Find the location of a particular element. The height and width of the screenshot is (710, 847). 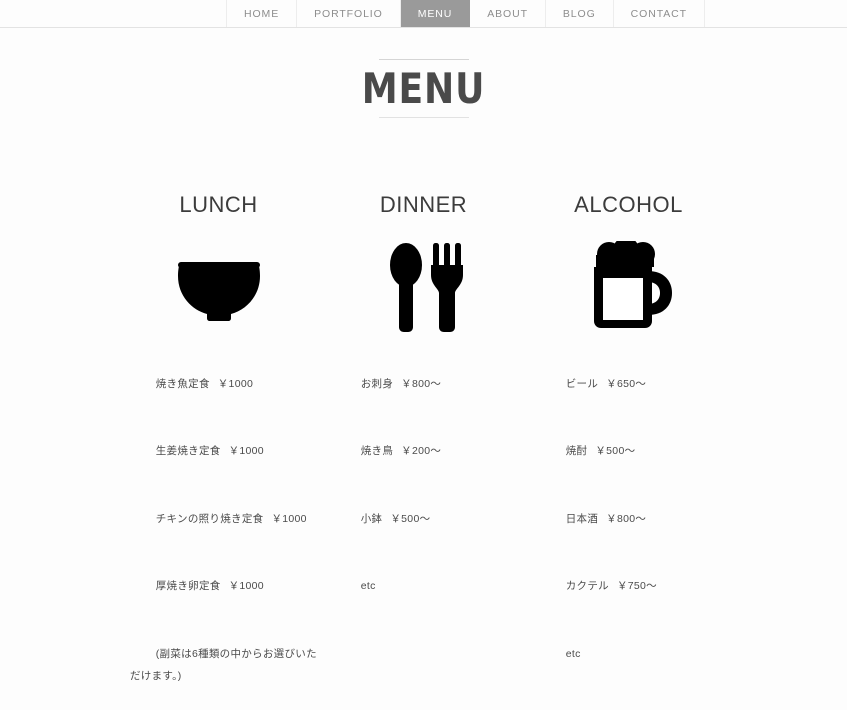

nav-item-label: PORTFOLIO is located at coordinates (348, 13).